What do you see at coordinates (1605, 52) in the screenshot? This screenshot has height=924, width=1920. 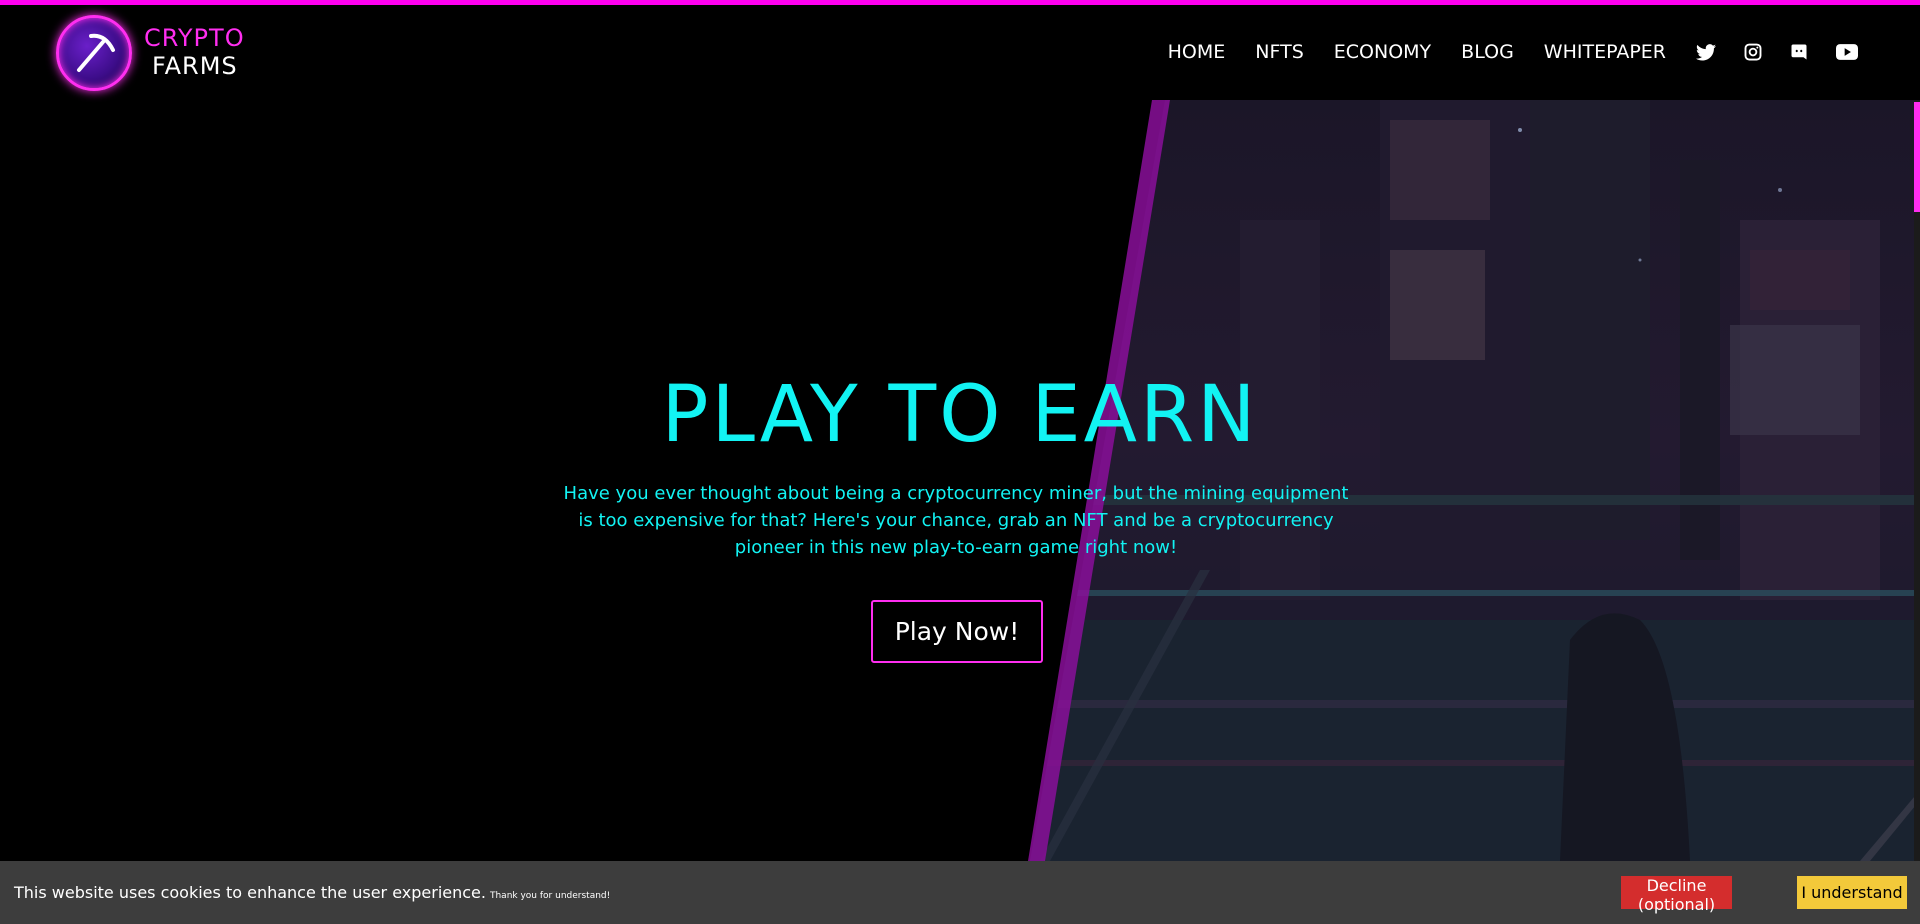 I see `nav-whitepaper: WHITEPAPER` at bounding box center [1605, 52].